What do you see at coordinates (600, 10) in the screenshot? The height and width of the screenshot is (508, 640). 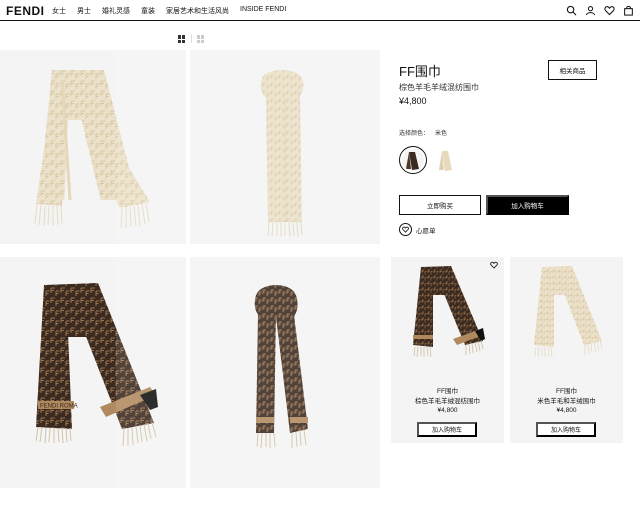 I see `header-icons` at bounding box center [600, 10].